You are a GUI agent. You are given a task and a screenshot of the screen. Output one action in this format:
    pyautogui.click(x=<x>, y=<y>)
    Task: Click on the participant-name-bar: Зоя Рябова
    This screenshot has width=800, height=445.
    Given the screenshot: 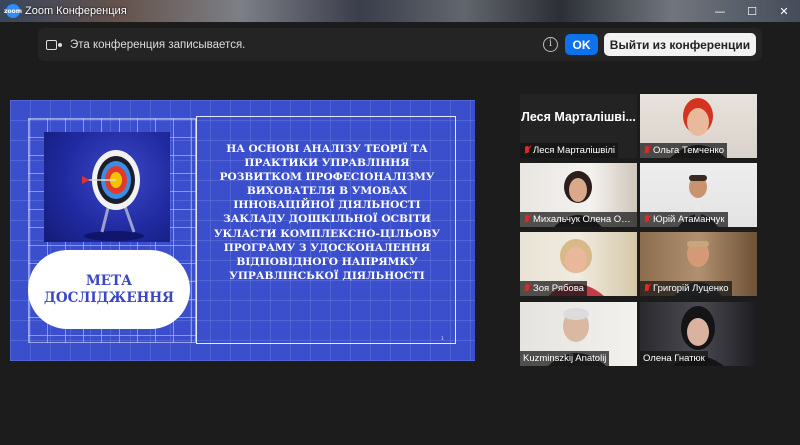 What is the action you would take?
    pyautogui.click(x=553, y=288)
    